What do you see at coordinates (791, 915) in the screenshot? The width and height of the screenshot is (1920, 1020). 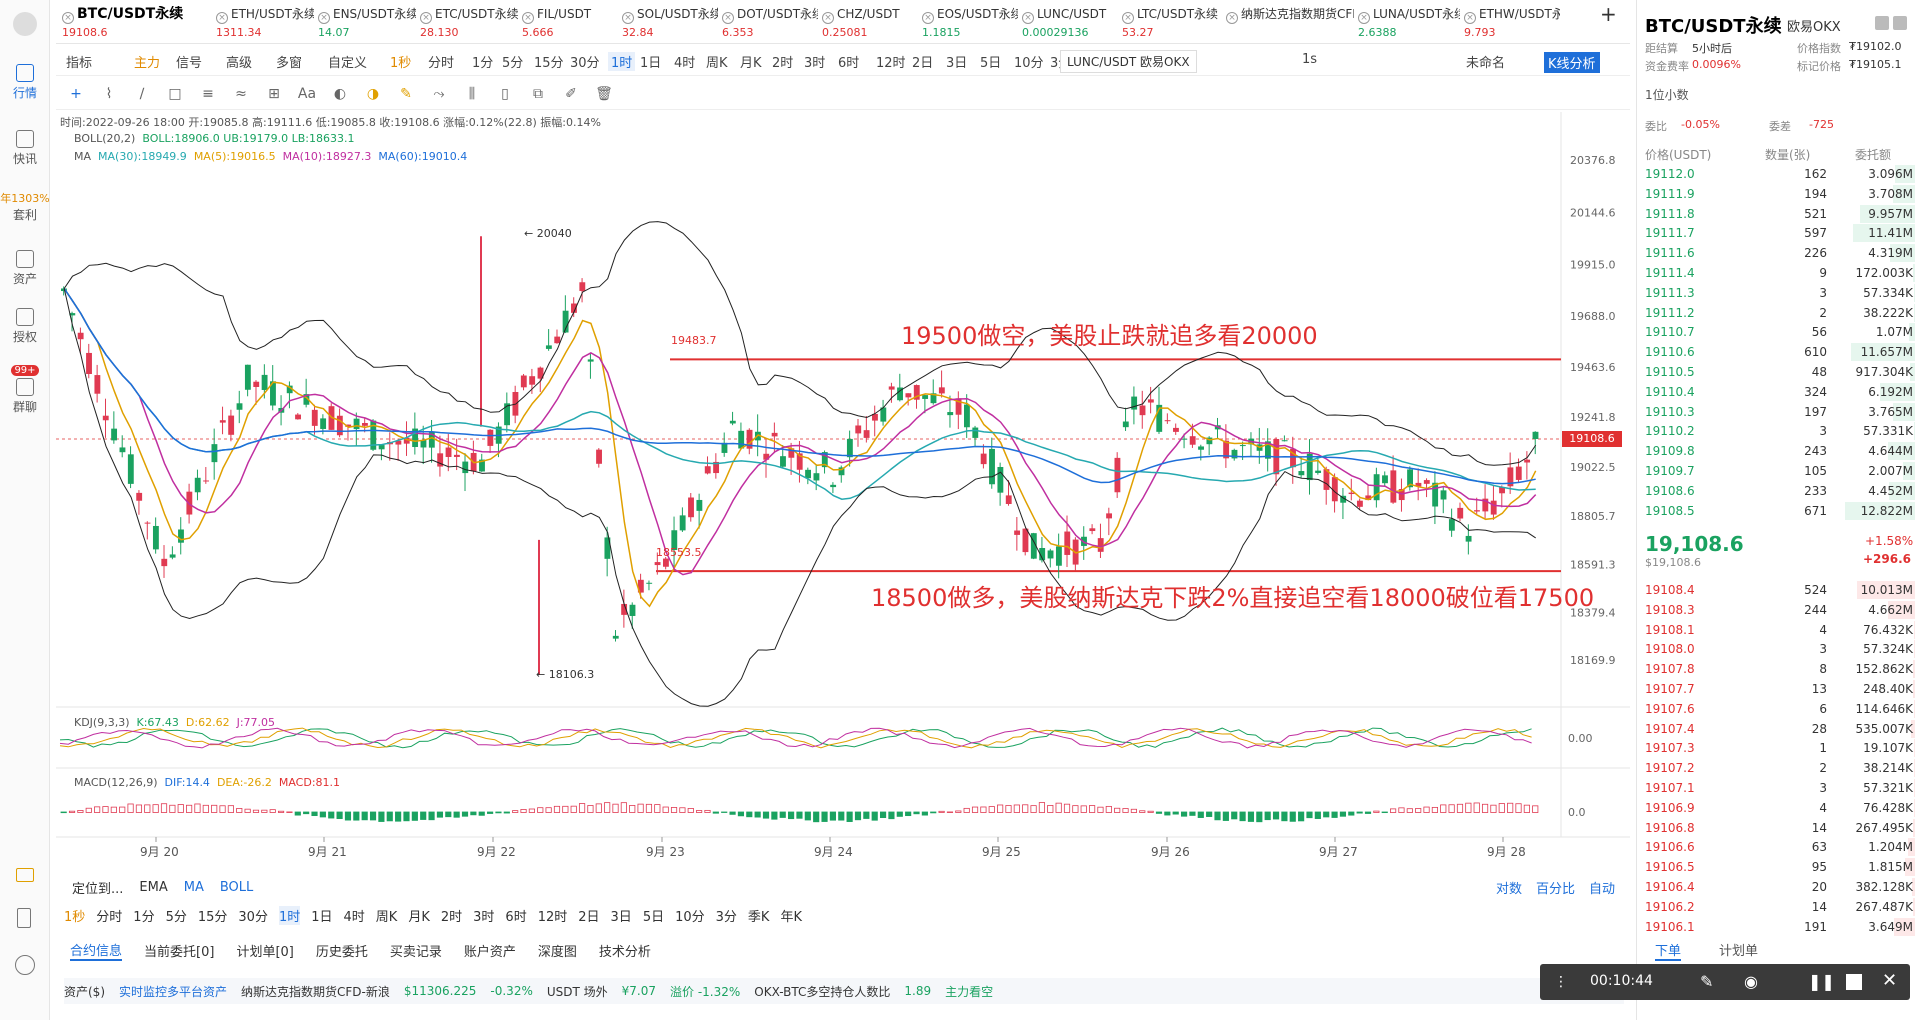 I see `period-button: 年K` at bounding box center [791, 915].